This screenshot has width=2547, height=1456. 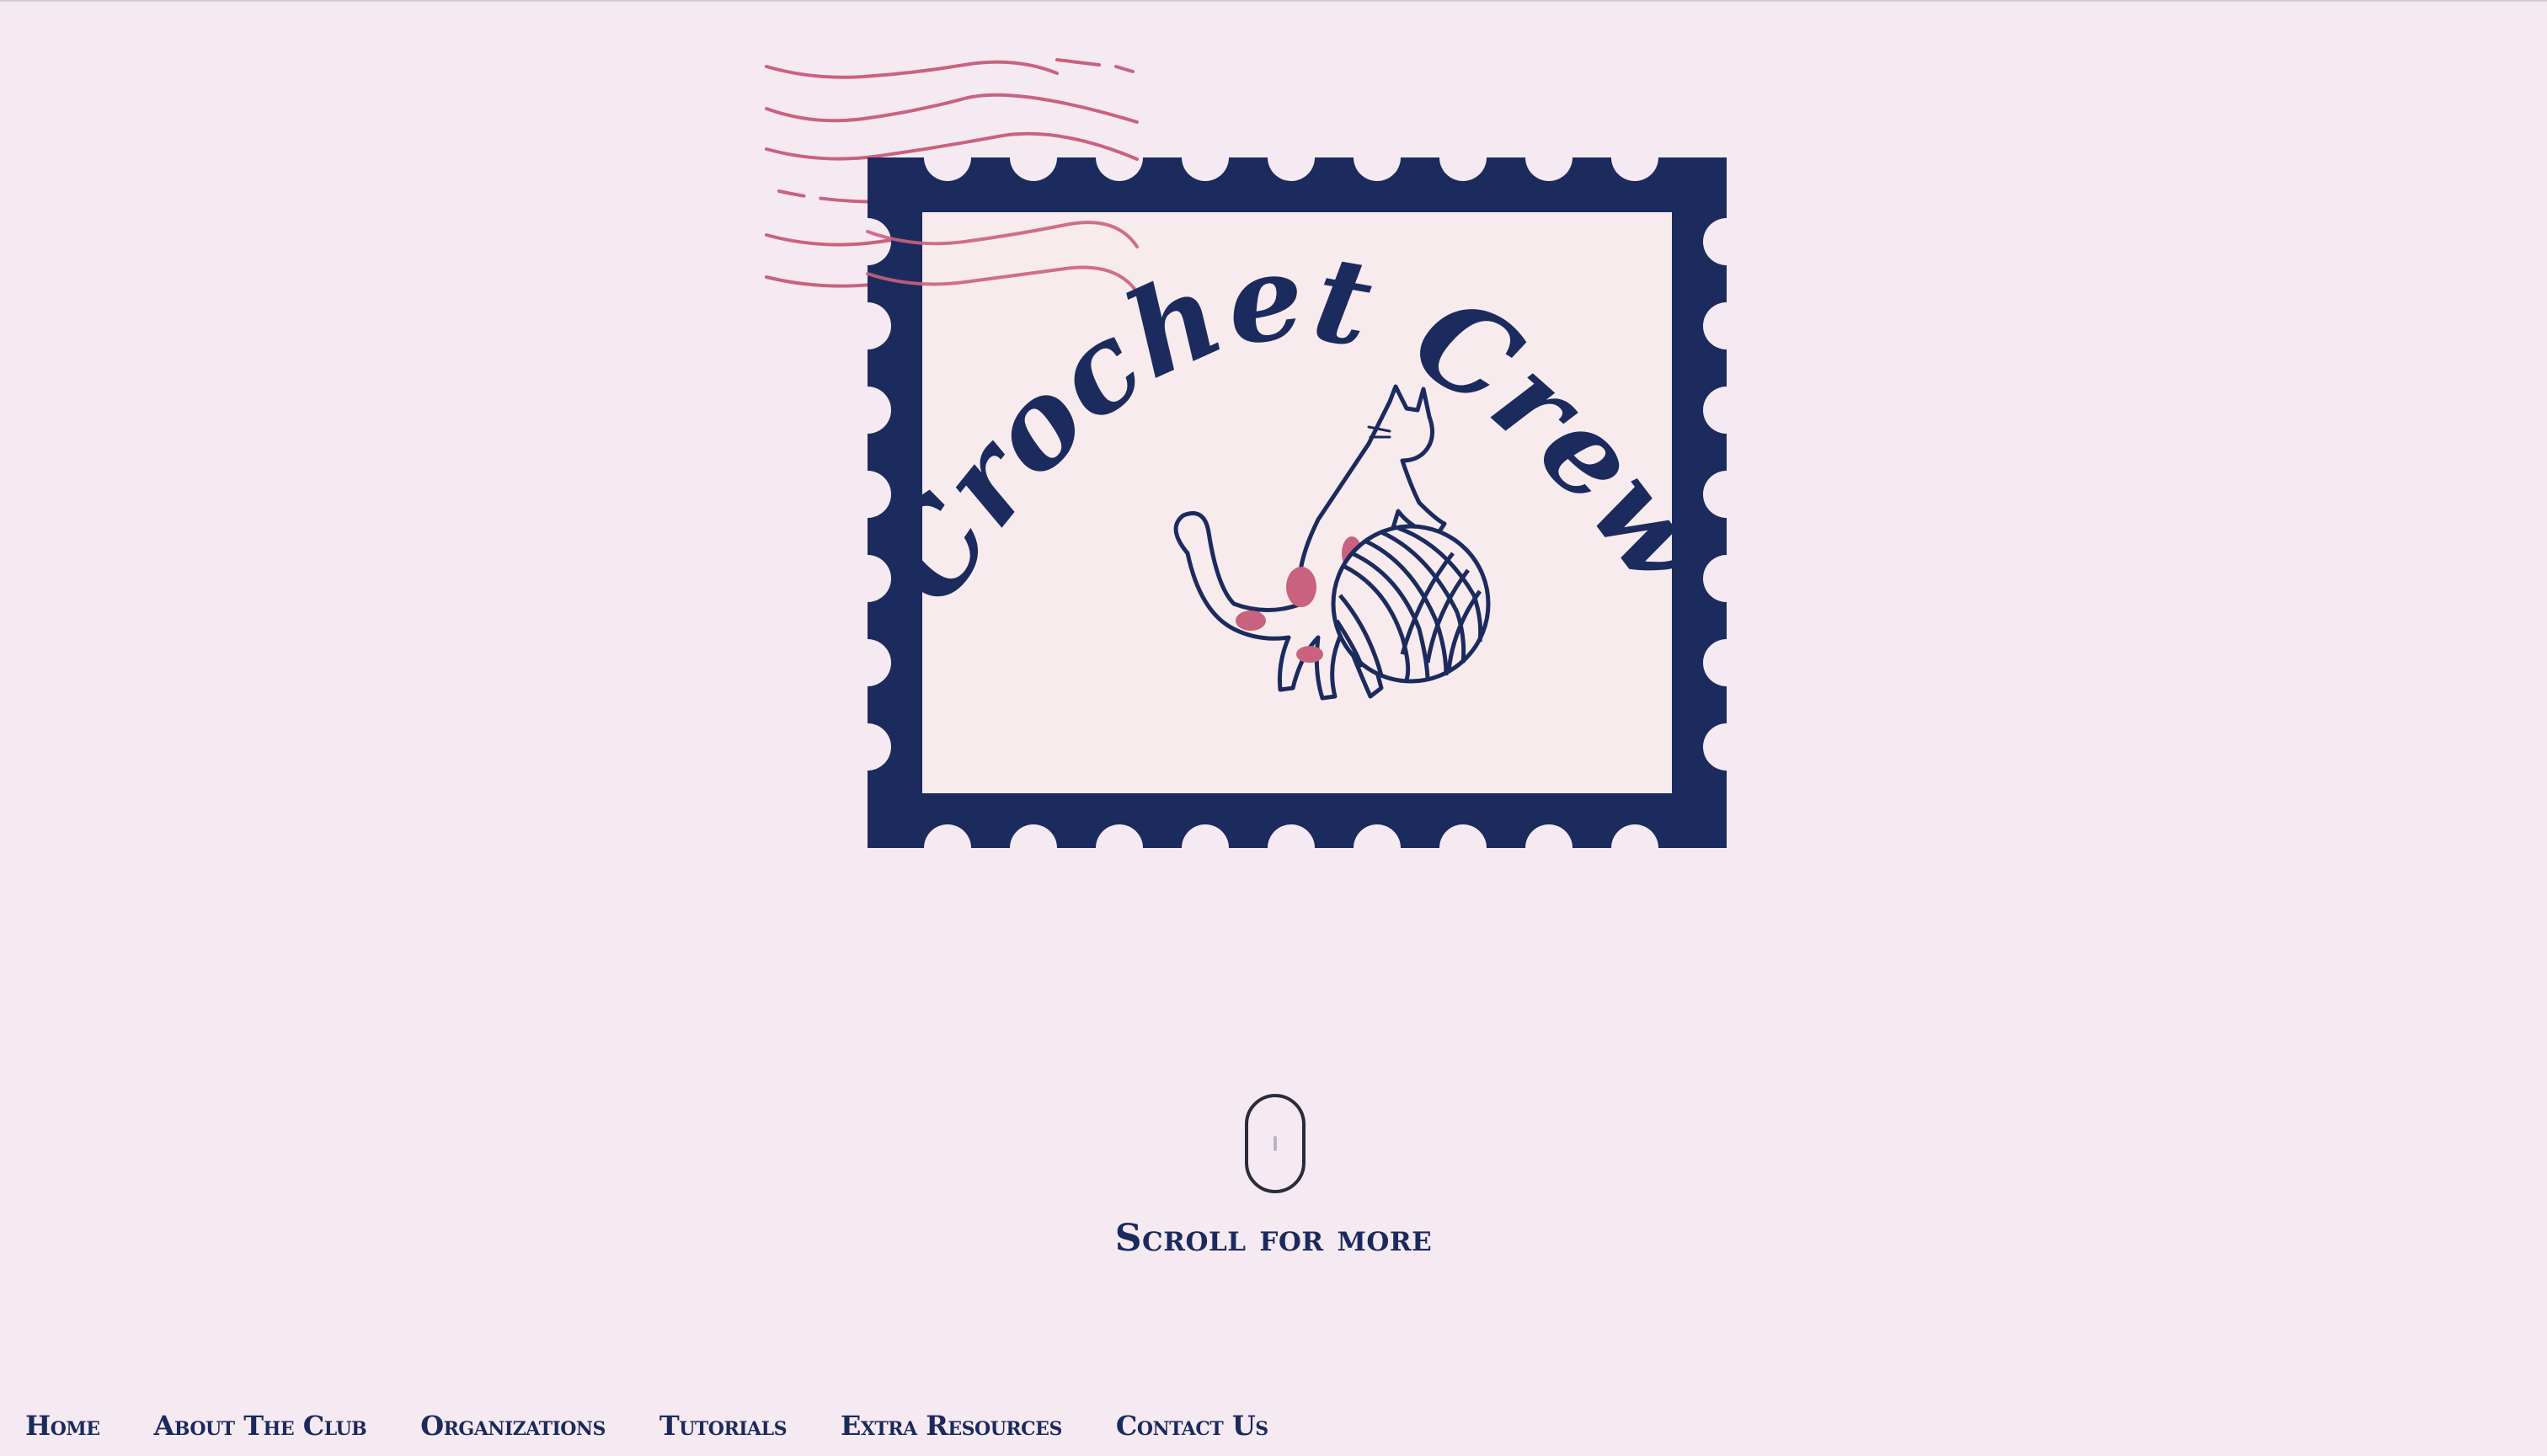 I want to click on mouse-scroll-icon, so click(x=1275, y=1143).